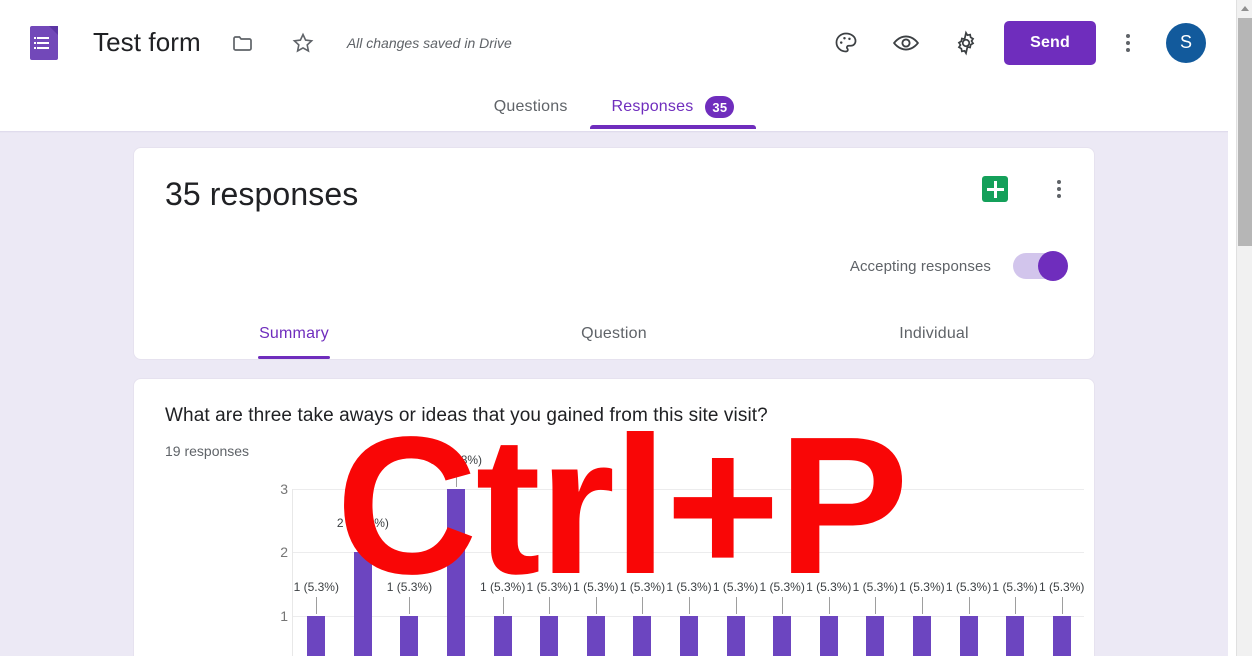 This screenshot has width=1252, height=656. I want to click on form-title: Test form, so click(147, 42).